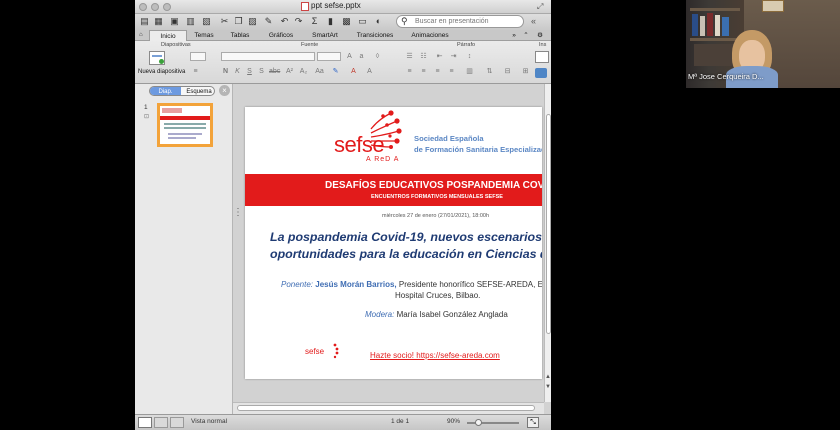 The height and width of the screenshot is (430, 840). Describe the element at coordinates (540, 35) in the screenshot. I see `ribbon-settings-icon: ⚙` at that location.